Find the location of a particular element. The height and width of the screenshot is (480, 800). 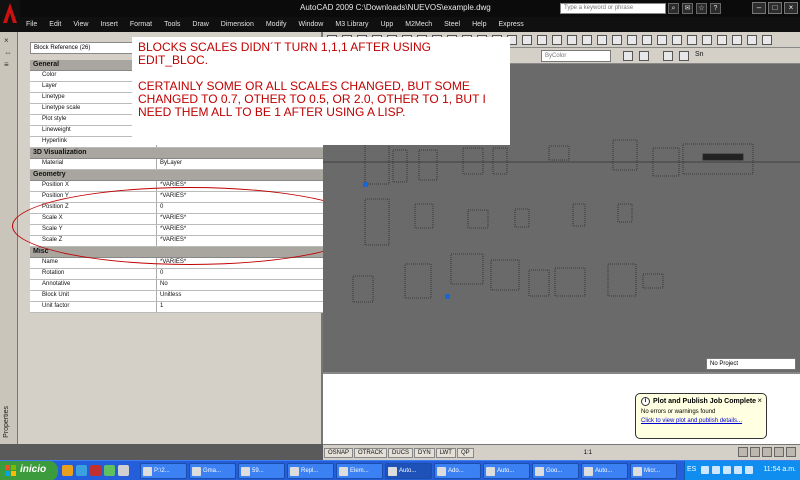

plot-status-icon is located at coordinates (779, 452).